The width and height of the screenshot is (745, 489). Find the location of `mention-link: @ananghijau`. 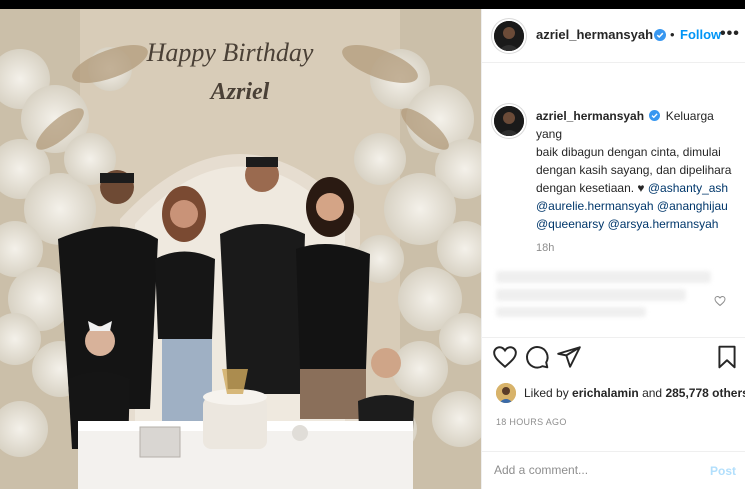

mention-link: @ananghijau is located at coordinates (692, 206).